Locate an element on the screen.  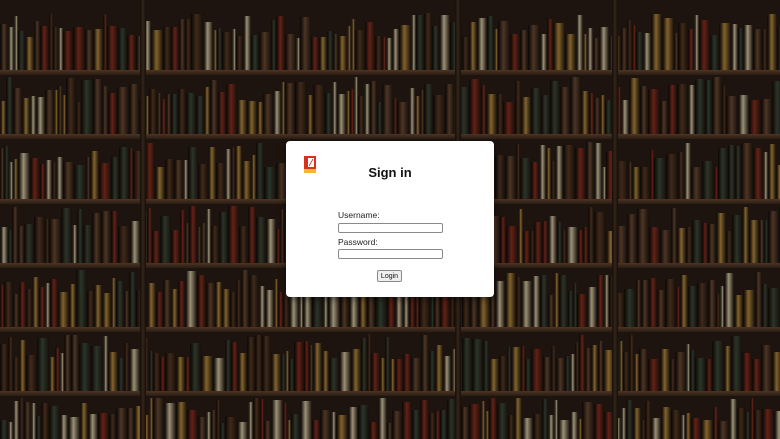
password-field is located at coordinates (390, 254).